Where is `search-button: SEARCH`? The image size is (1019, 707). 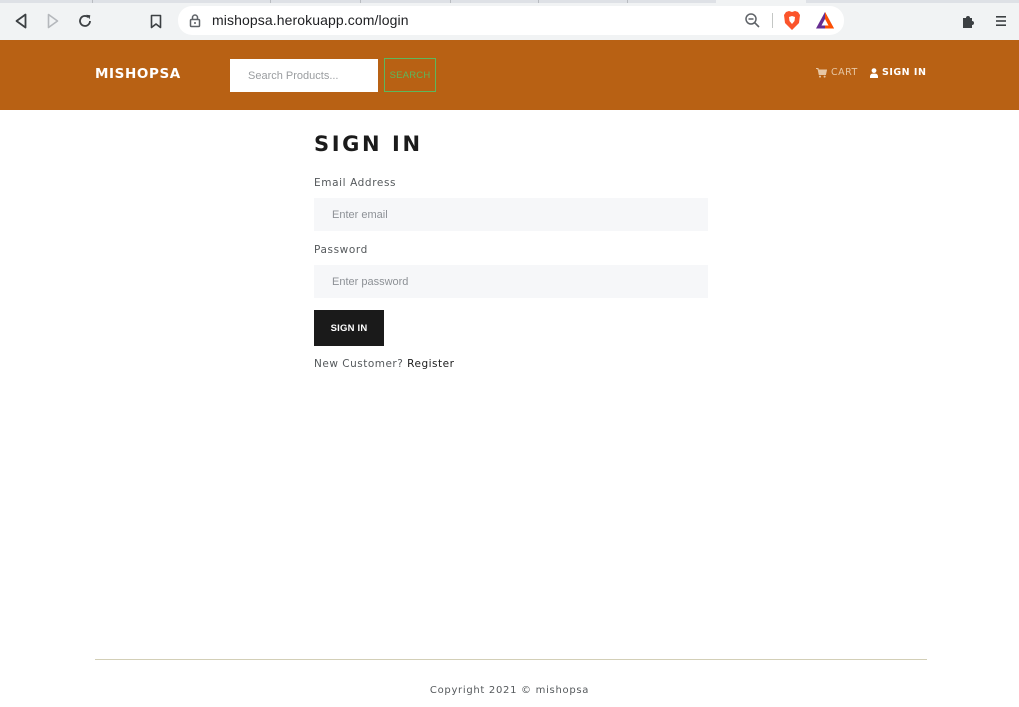 search-button: SEARCH is located at coordinates (410, 75).